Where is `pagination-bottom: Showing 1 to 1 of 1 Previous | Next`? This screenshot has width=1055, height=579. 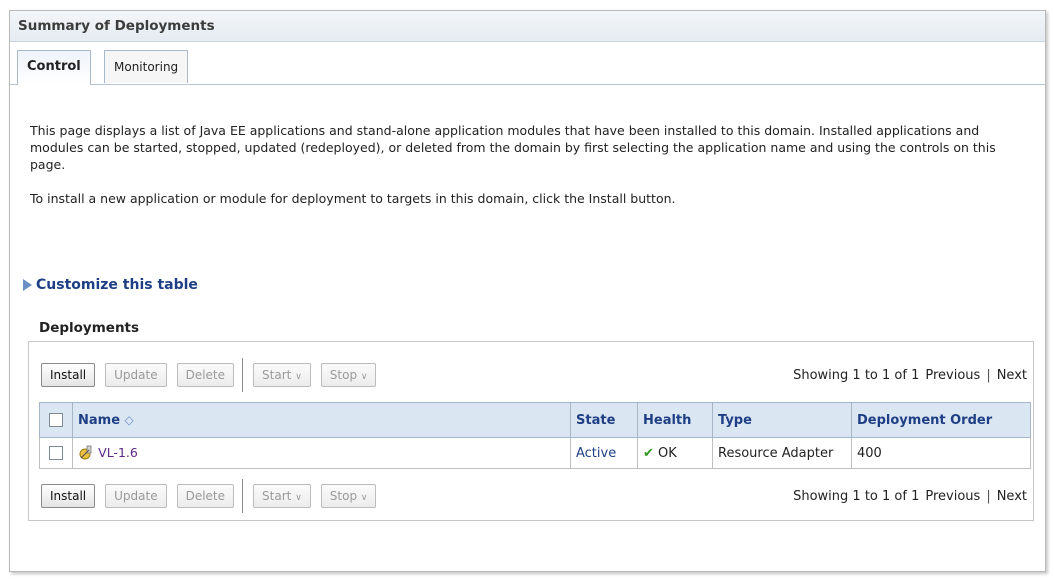 pagination-bottom: Showing 1 to 1 of 1 Previous | Next is located at coordinates (910, 496).